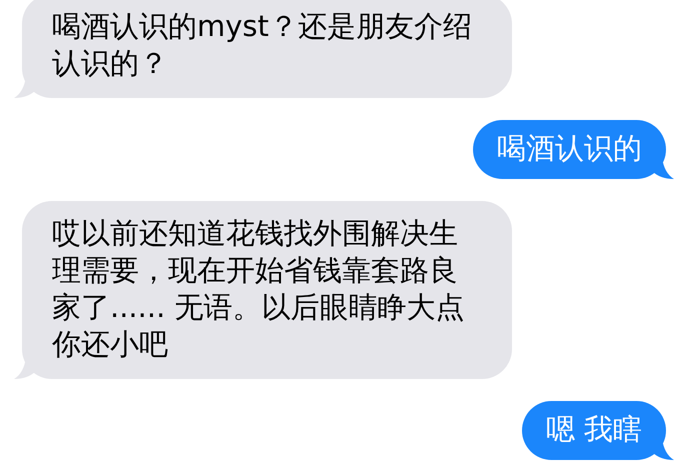  What do you see at coordinates (267, 49) in the screenshot?
I see `message-bubble: 喝酒认识的myst？还是朋友介绍认识的？` at bounding box center [267, 49].